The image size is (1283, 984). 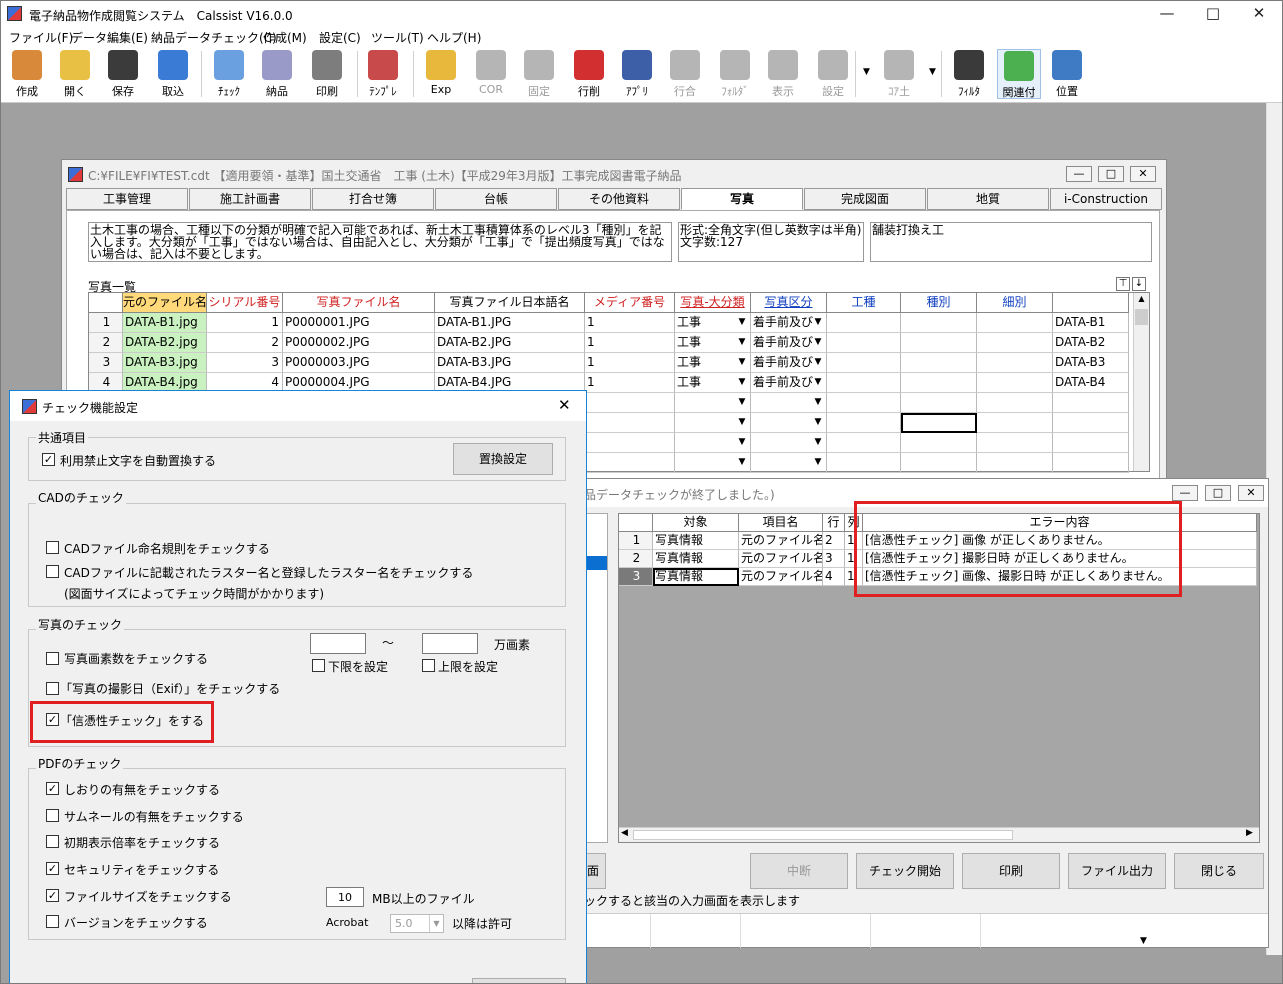 I want to click on filesize-checkbox: ✓, so click(x=52, y=895).